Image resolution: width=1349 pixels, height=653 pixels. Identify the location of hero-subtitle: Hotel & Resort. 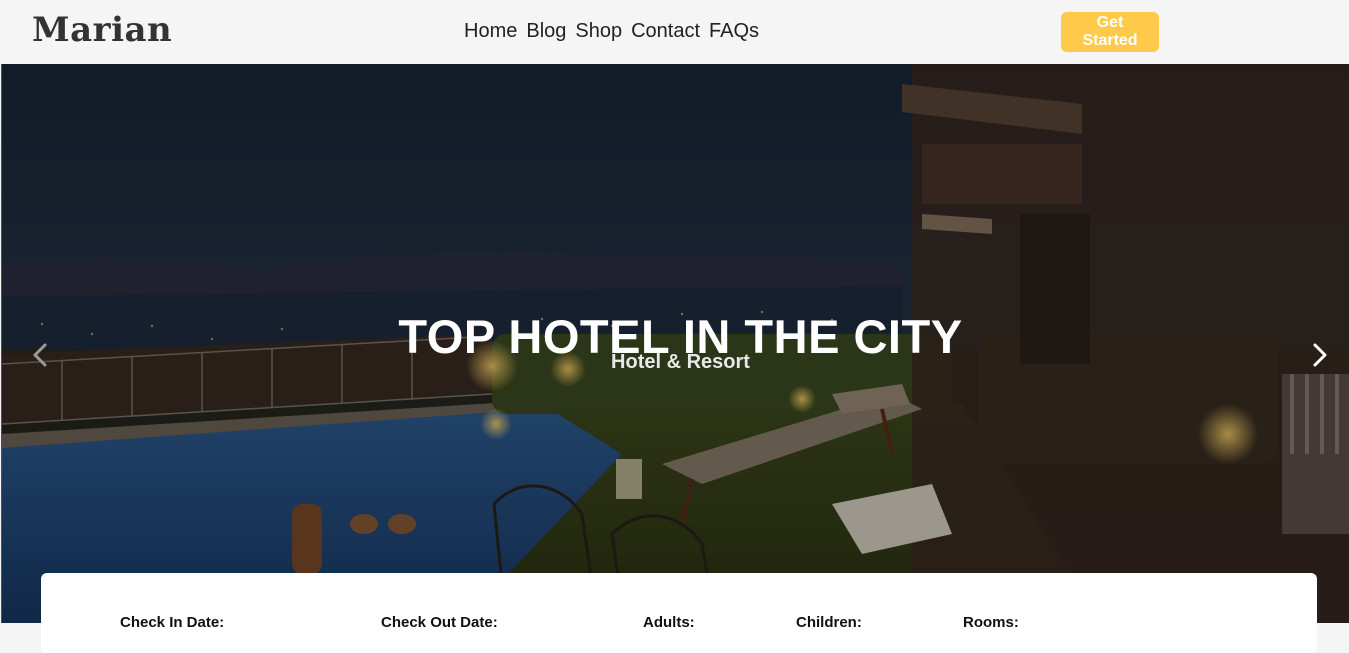
(680, 362).